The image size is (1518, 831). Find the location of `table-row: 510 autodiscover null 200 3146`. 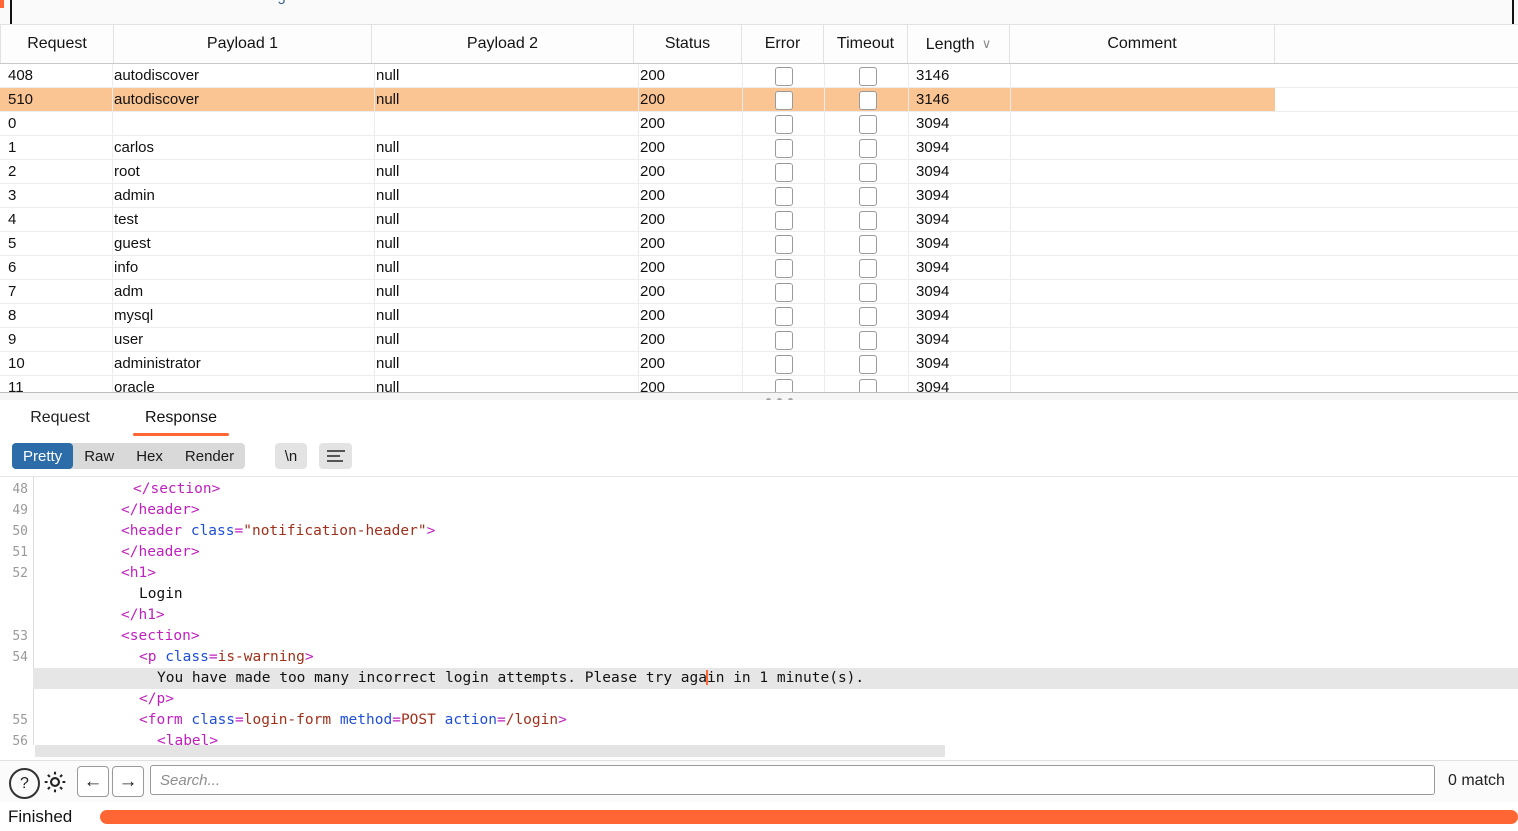

table-row: 510 autodiscover null 200 3146 is located at coordinates (637, 100).